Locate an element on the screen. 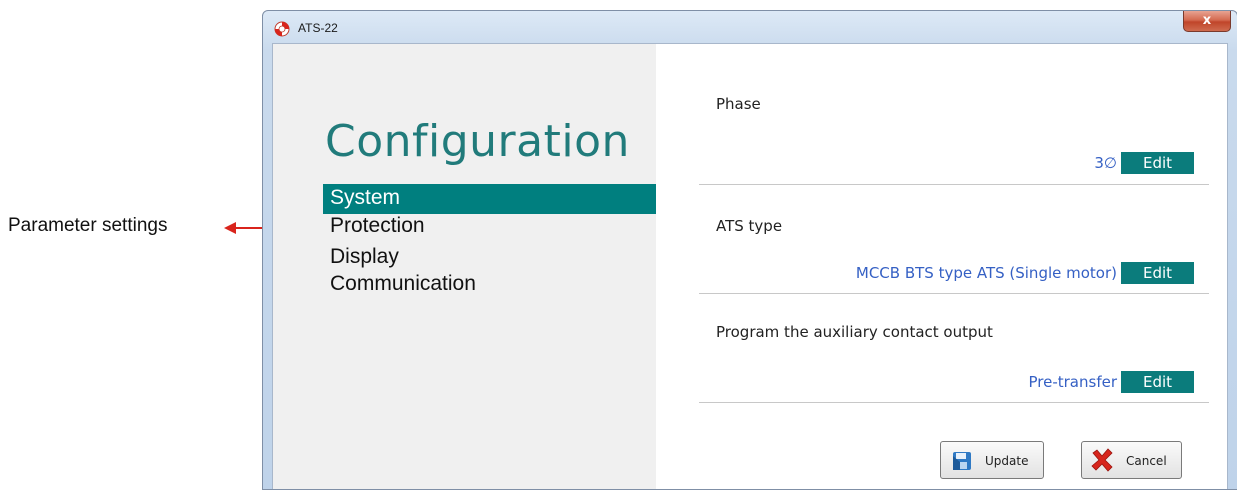 The height and width of the screenshot is (490, 1237). setting-value: Pre-transfer is located at coordinates (1073, 382).